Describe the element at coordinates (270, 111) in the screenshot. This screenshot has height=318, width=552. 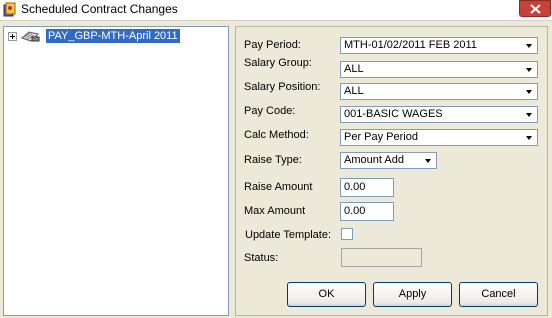
I see `pay-code-label: Pay Code:` at that location.